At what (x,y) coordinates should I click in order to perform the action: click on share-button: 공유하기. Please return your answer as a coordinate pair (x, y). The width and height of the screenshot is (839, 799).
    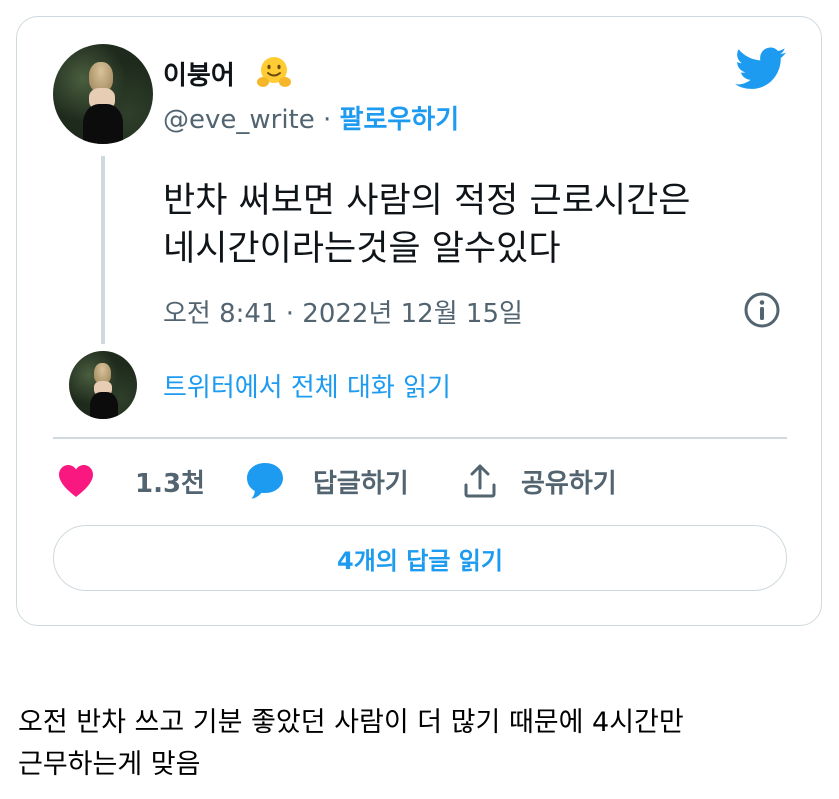
    Looking at the image, I should click on (540, 481).